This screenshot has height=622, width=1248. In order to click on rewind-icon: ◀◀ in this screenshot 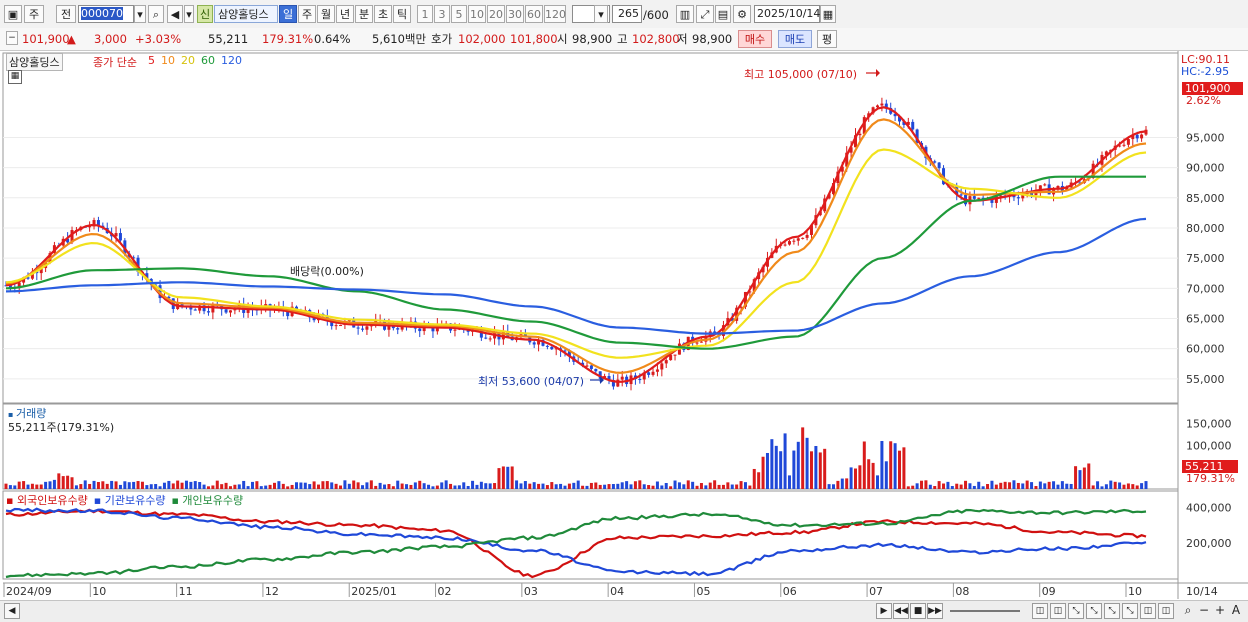, I will do `click(901, 611)`.